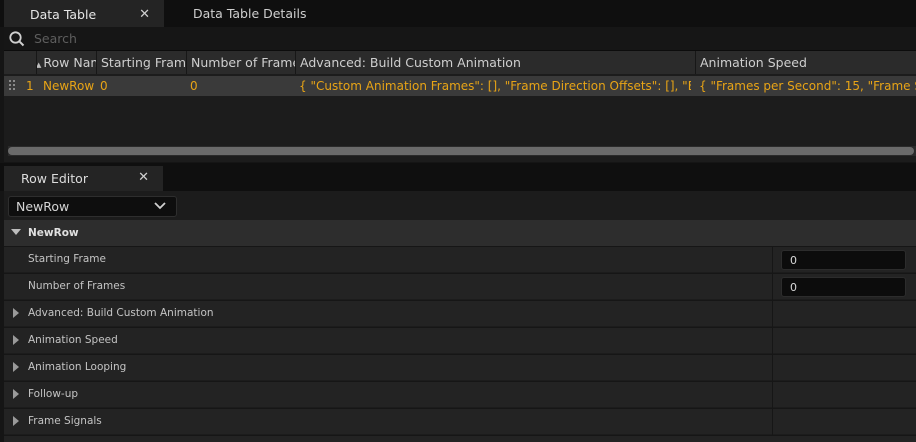 The width and height of the screenshot is (916, 442). I want to click on sort-ascending-icon: ▲, so click(39, 65).